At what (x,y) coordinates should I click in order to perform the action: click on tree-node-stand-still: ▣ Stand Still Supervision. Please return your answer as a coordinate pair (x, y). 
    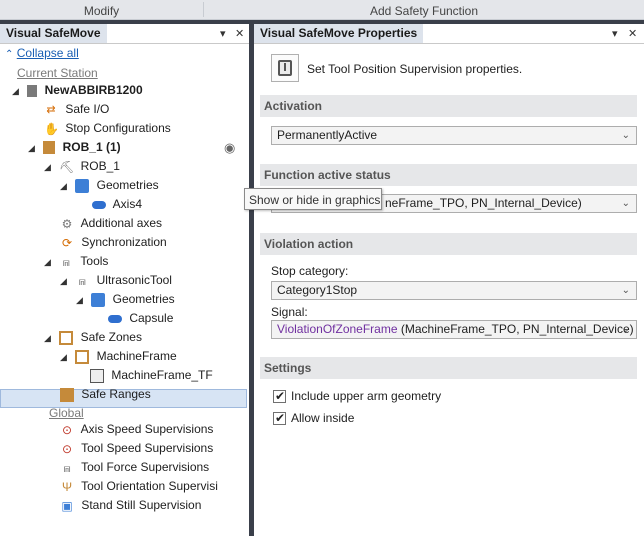
    Looking at the image, I should click on (130, 505).